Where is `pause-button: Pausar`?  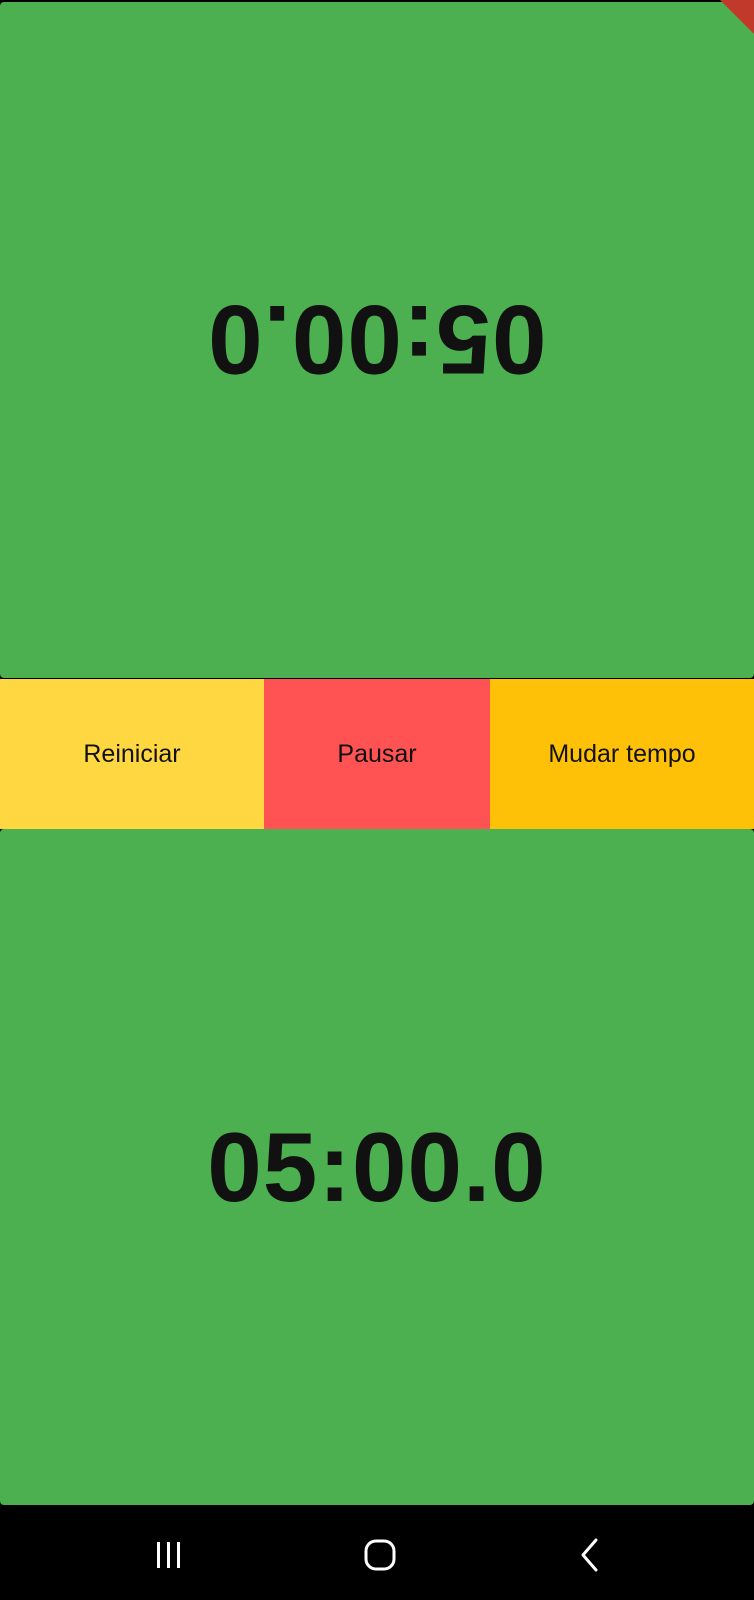
pause-button: Pausar is located at coordinates (377, 754).